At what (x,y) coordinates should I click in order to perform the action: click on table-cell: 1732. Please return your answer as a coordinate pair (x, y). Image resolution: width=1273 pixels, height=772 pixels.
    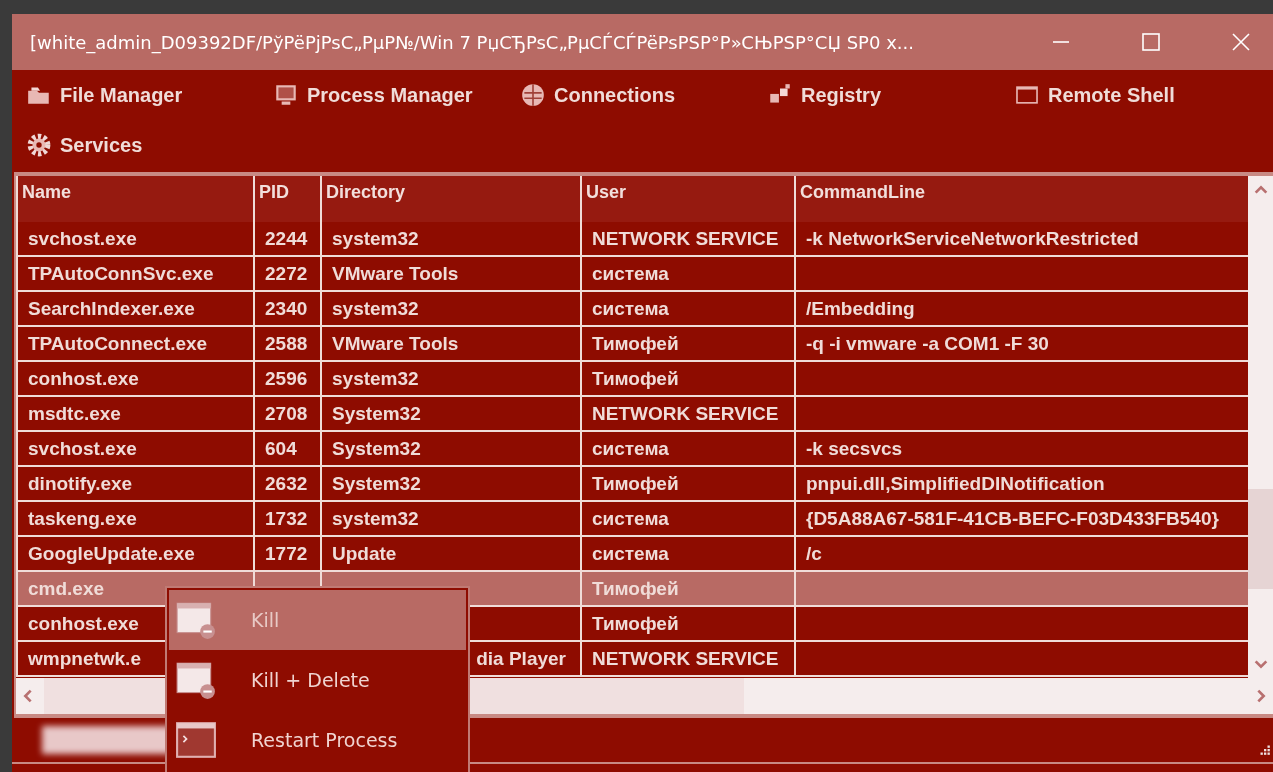
    Looking at the image, I should click on (286, 518).